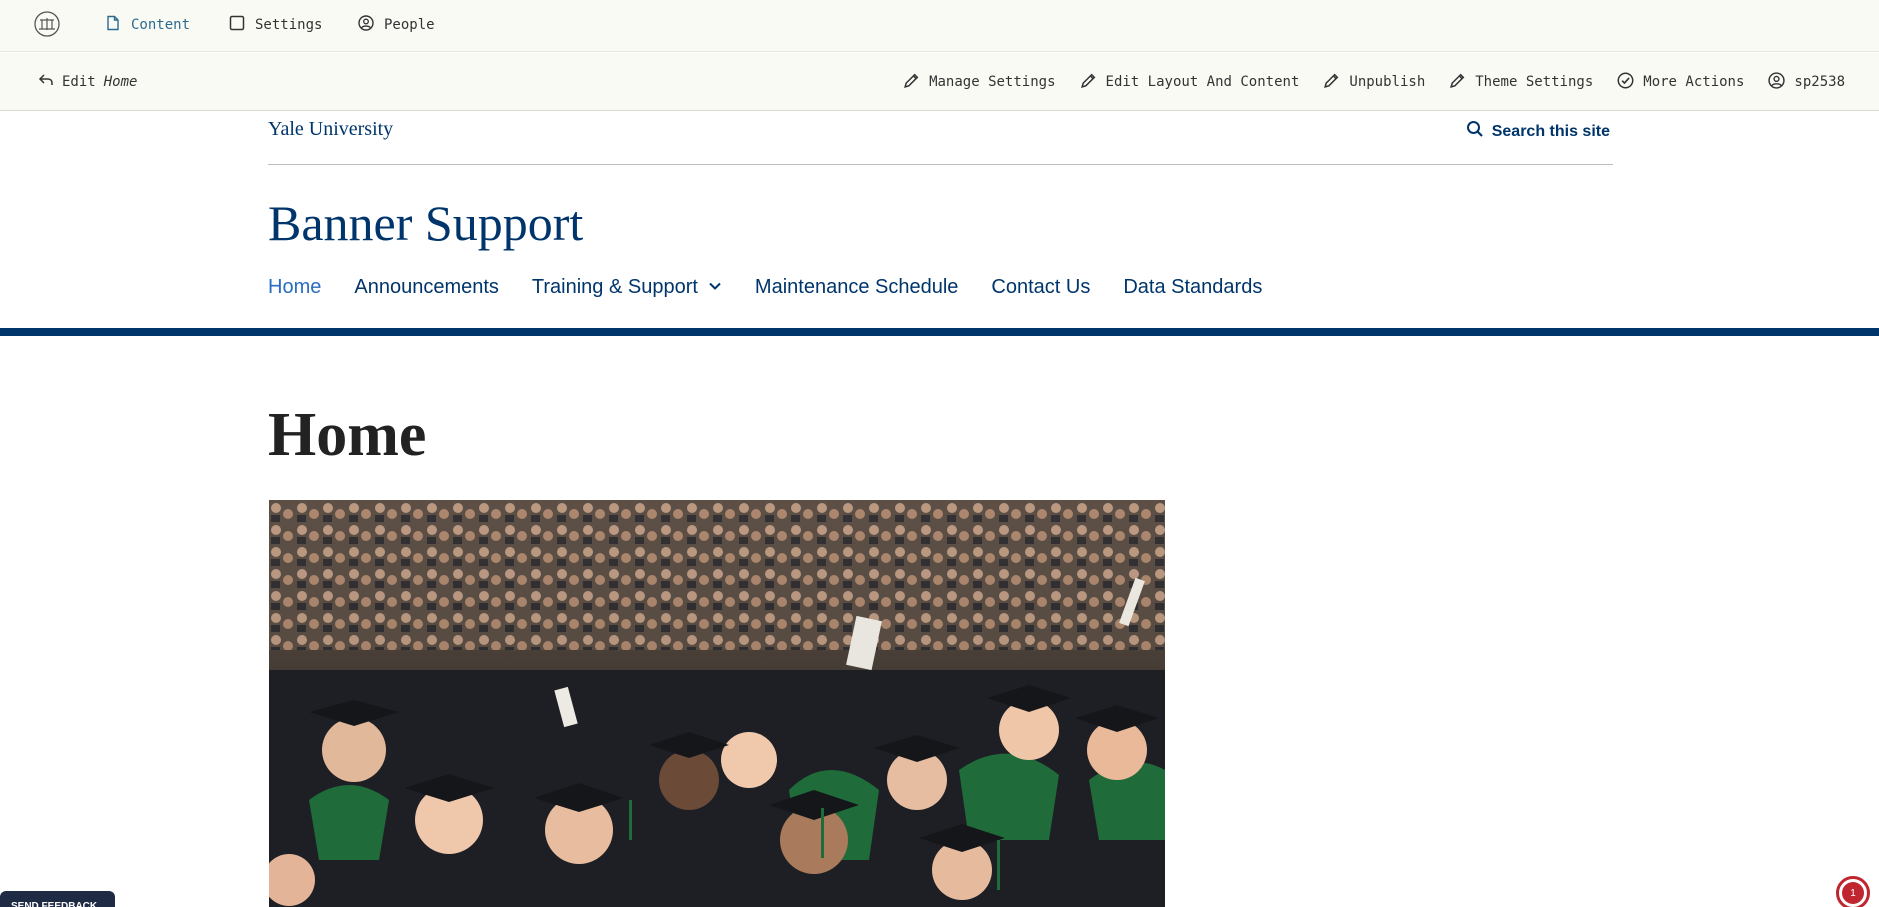 This screenshot has height=907, width=1879. Describe the element at coordinates (614, 287) in the screenshot. I see `nav-item-label: Training & Support` at that location.